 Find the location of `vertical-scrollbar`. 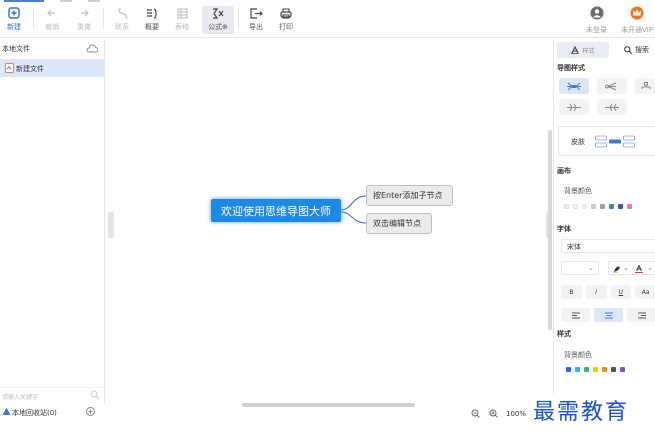

vertical-scrollbar is located at coordinates (550, 230).